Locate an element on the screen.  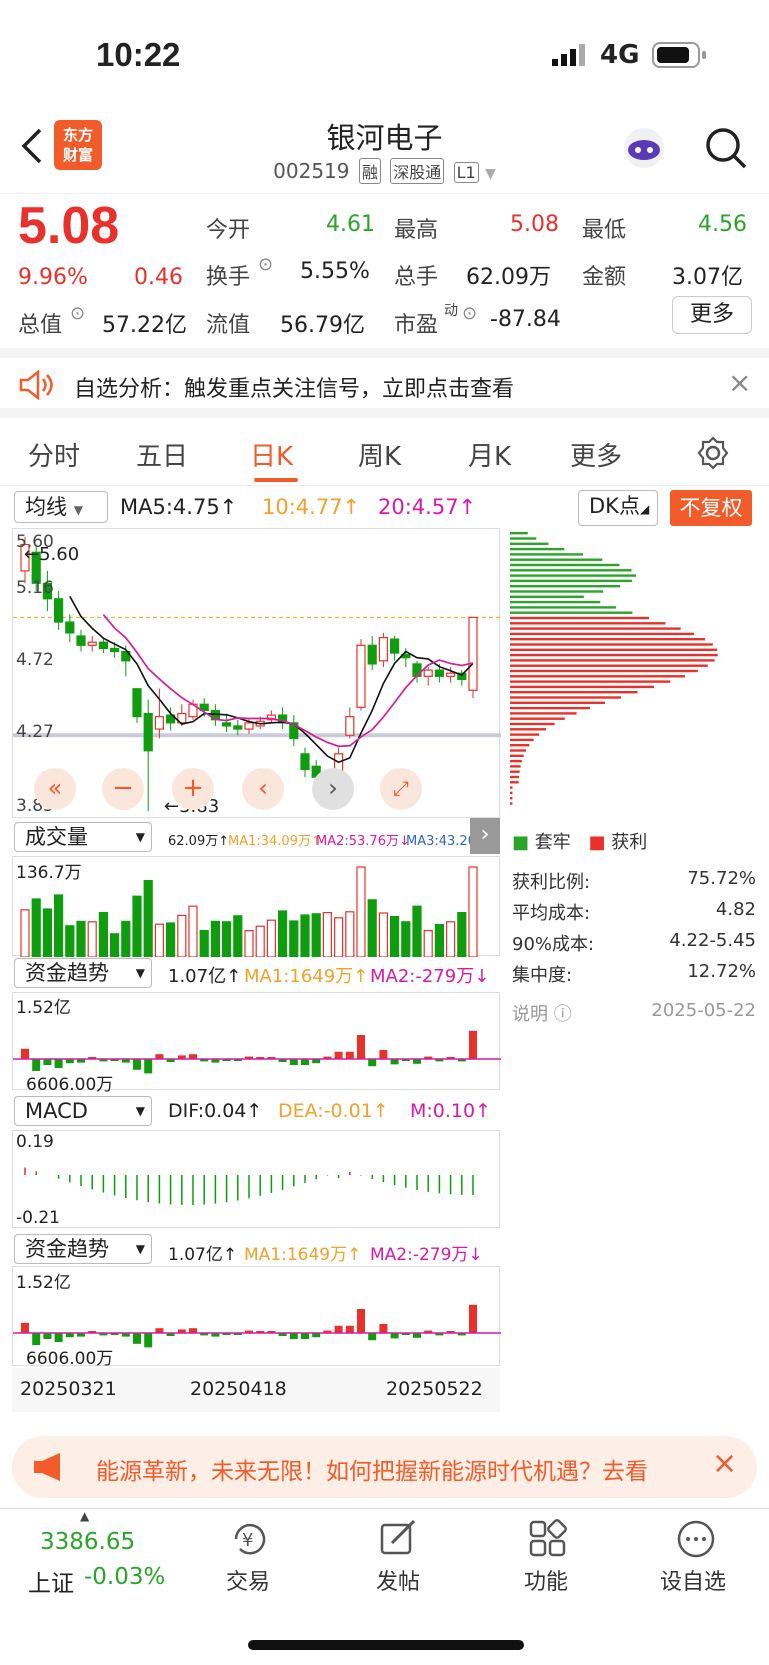
fund-trend-select-2: 资金趋势 ▼ is located at coordinates (83, 1249).